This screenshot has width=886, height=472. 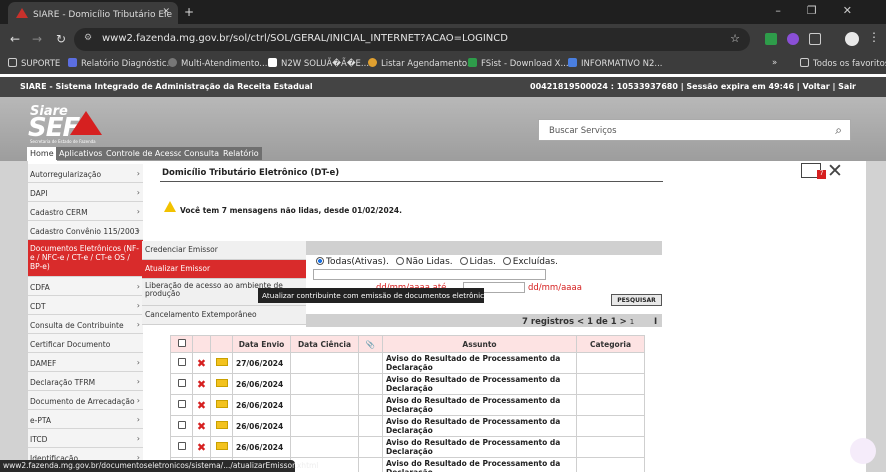 I want to click on submenu-atualizar-emissor: Atualizar Emissor, so click(x=224, y=269).